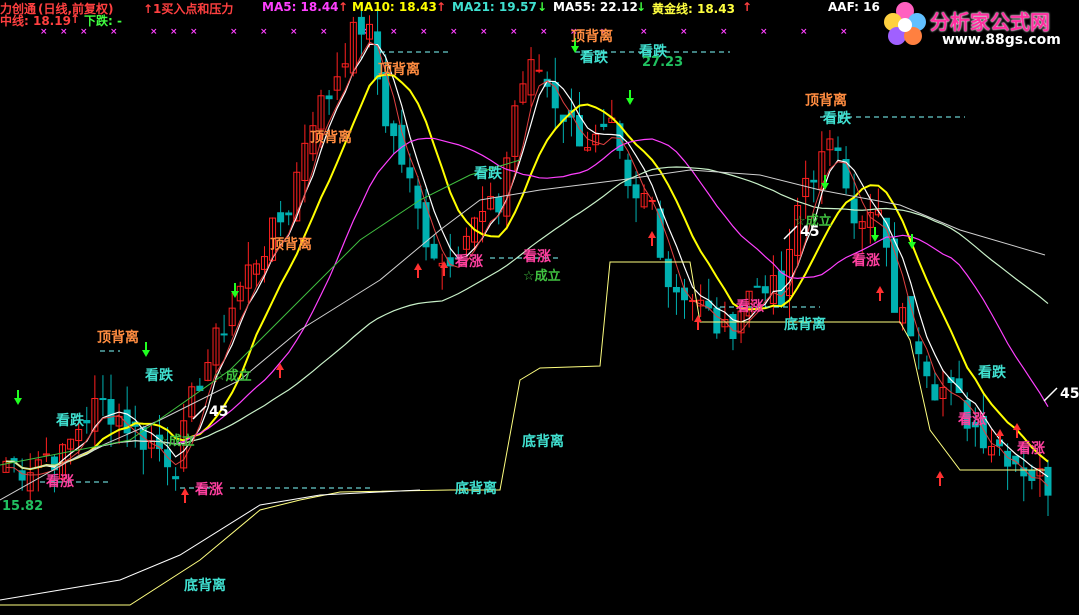  What do you see at coordinates (978, 26) in the screenshot?
I see `site-logo: 分析家公式网 www.88gs.com` at bounding box center [978, 26].